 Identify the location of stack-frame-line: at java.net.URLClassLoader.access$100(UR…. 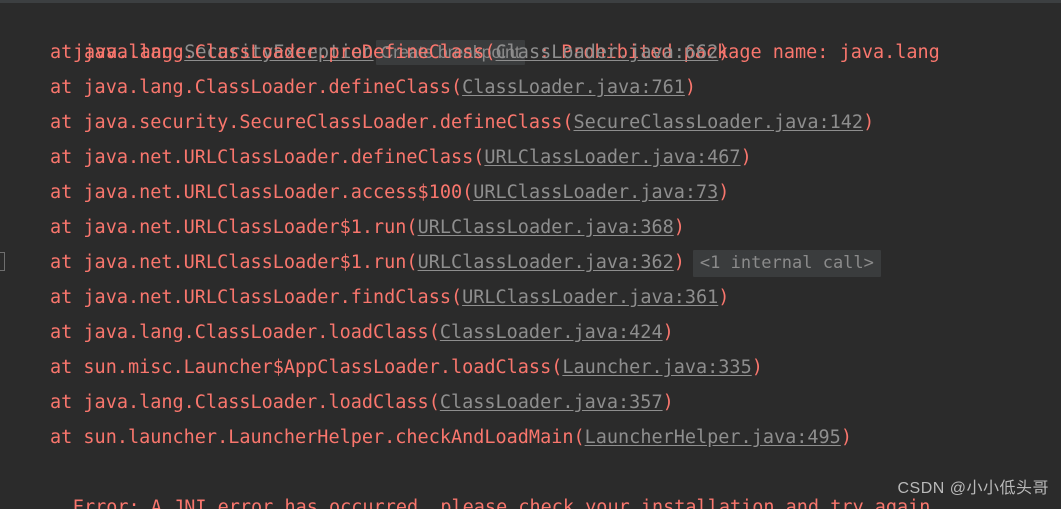
(530, 192).